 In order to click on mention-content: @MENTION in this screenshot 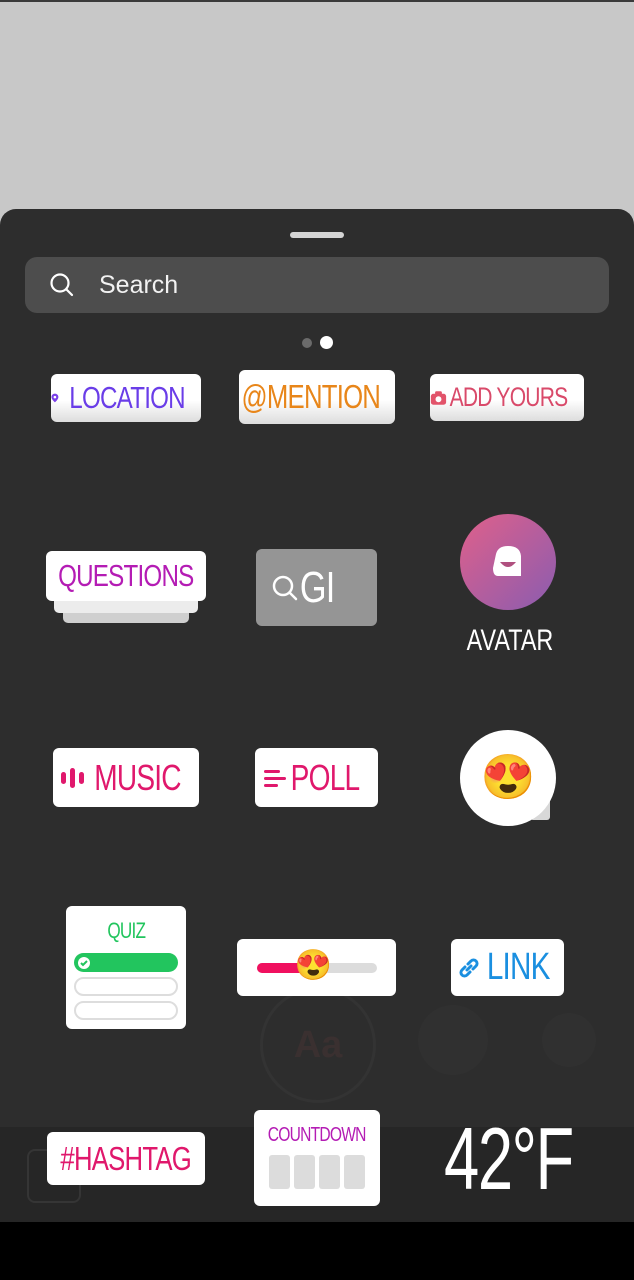, I will do `click(311, 397)`.